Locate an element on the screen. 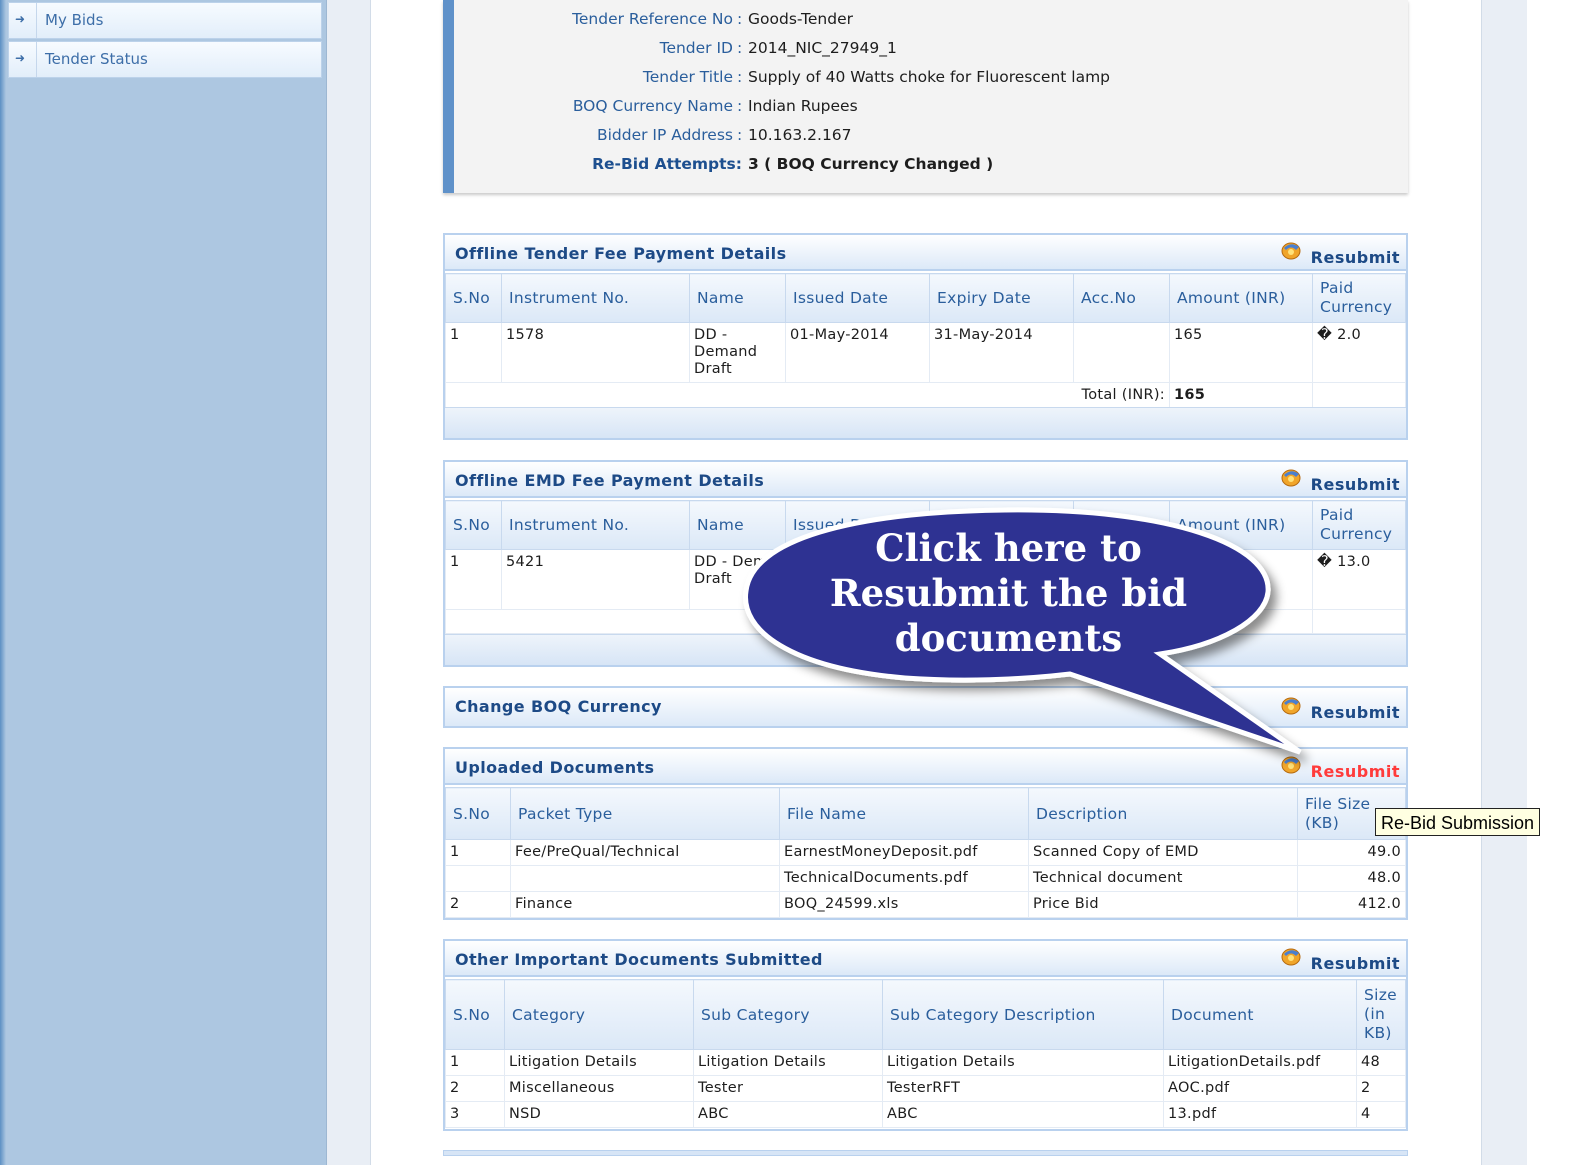 This screenshot has width=1581, height=1165. boq-resubmit-button: Resubmit is located at coordinates (1340, 709).